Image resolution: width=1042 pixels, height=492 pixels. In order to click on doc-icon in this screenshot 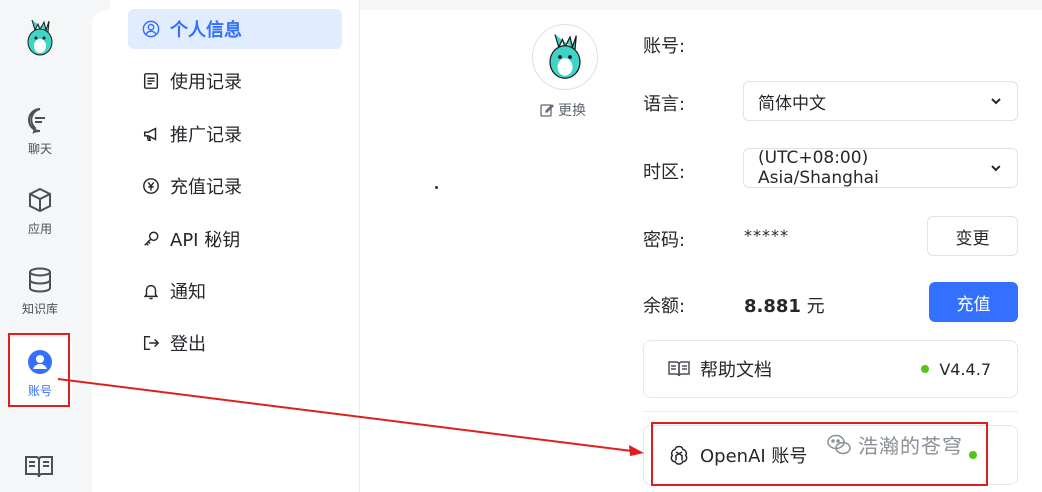, I will do `click(151, 81)`.